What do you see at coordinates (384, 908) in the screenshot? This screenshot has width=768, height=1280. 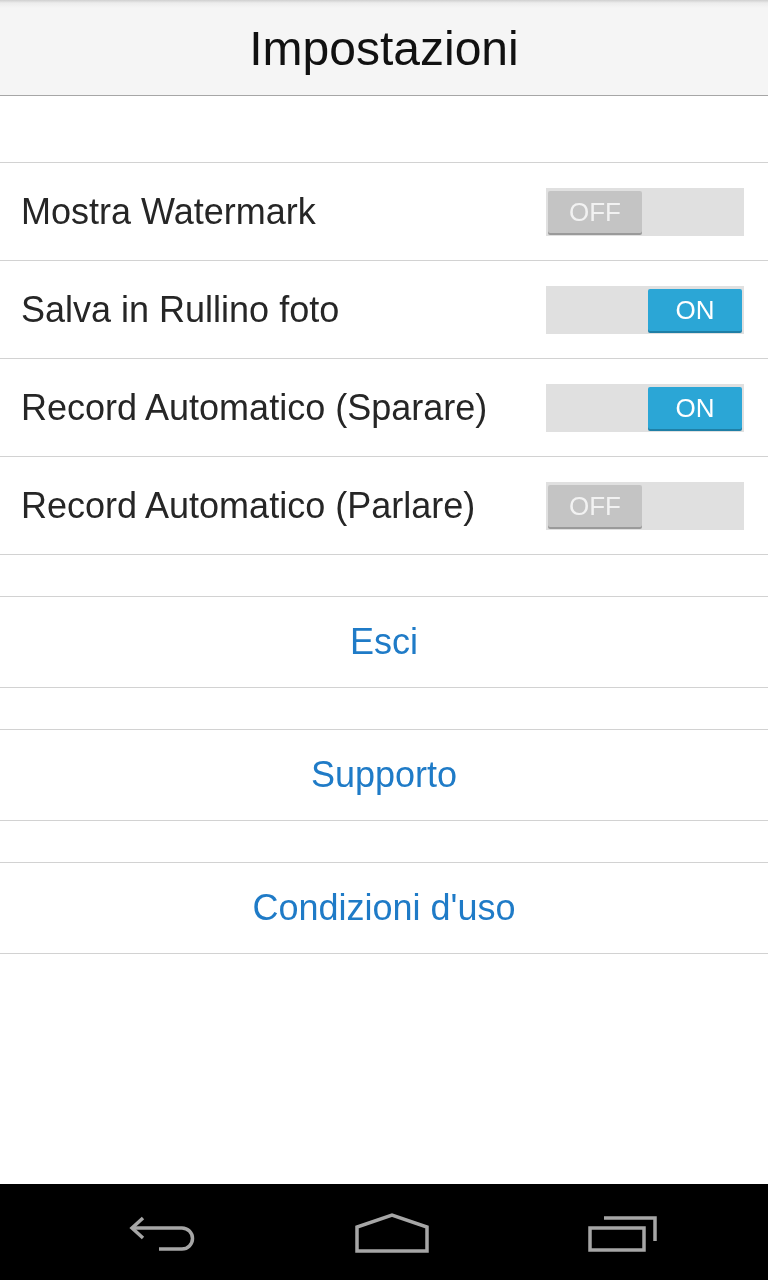 I see `menu-link: Condizioni d'uso` at bounding box center [384, 908].